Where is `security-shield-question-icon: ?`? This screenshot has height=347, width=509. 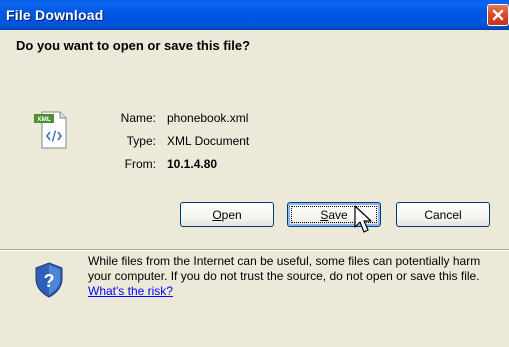 security-shield-question-icon: ? is located at coordinates (49, 280).